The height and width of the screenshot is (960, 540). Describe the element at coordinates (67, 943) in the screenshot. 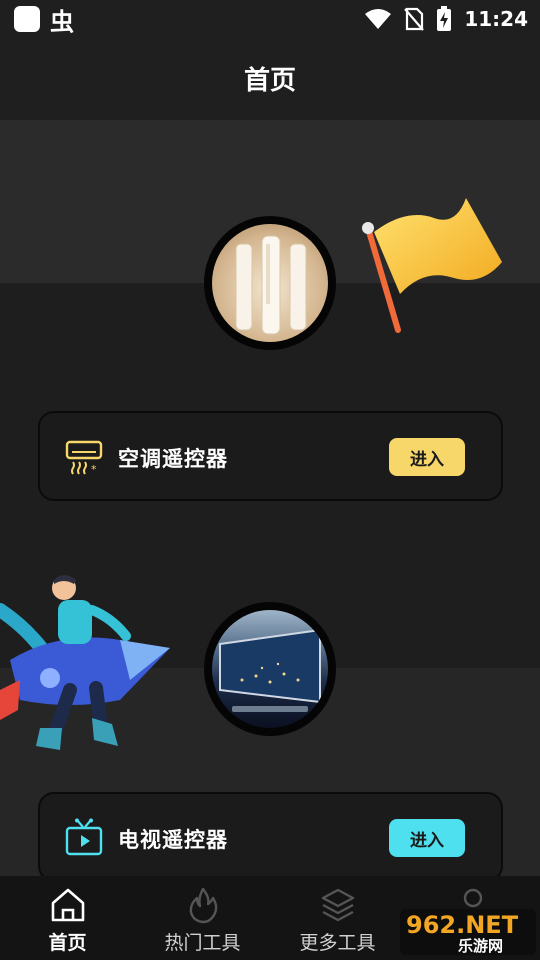

I see `tab-home-label: 首页` at that location.